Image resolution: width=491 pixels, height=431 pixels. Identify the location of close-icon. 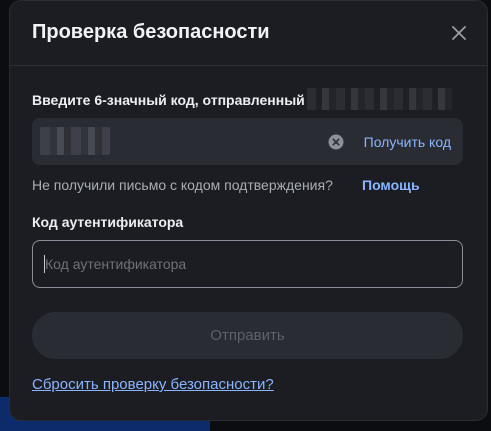
(459, 33).